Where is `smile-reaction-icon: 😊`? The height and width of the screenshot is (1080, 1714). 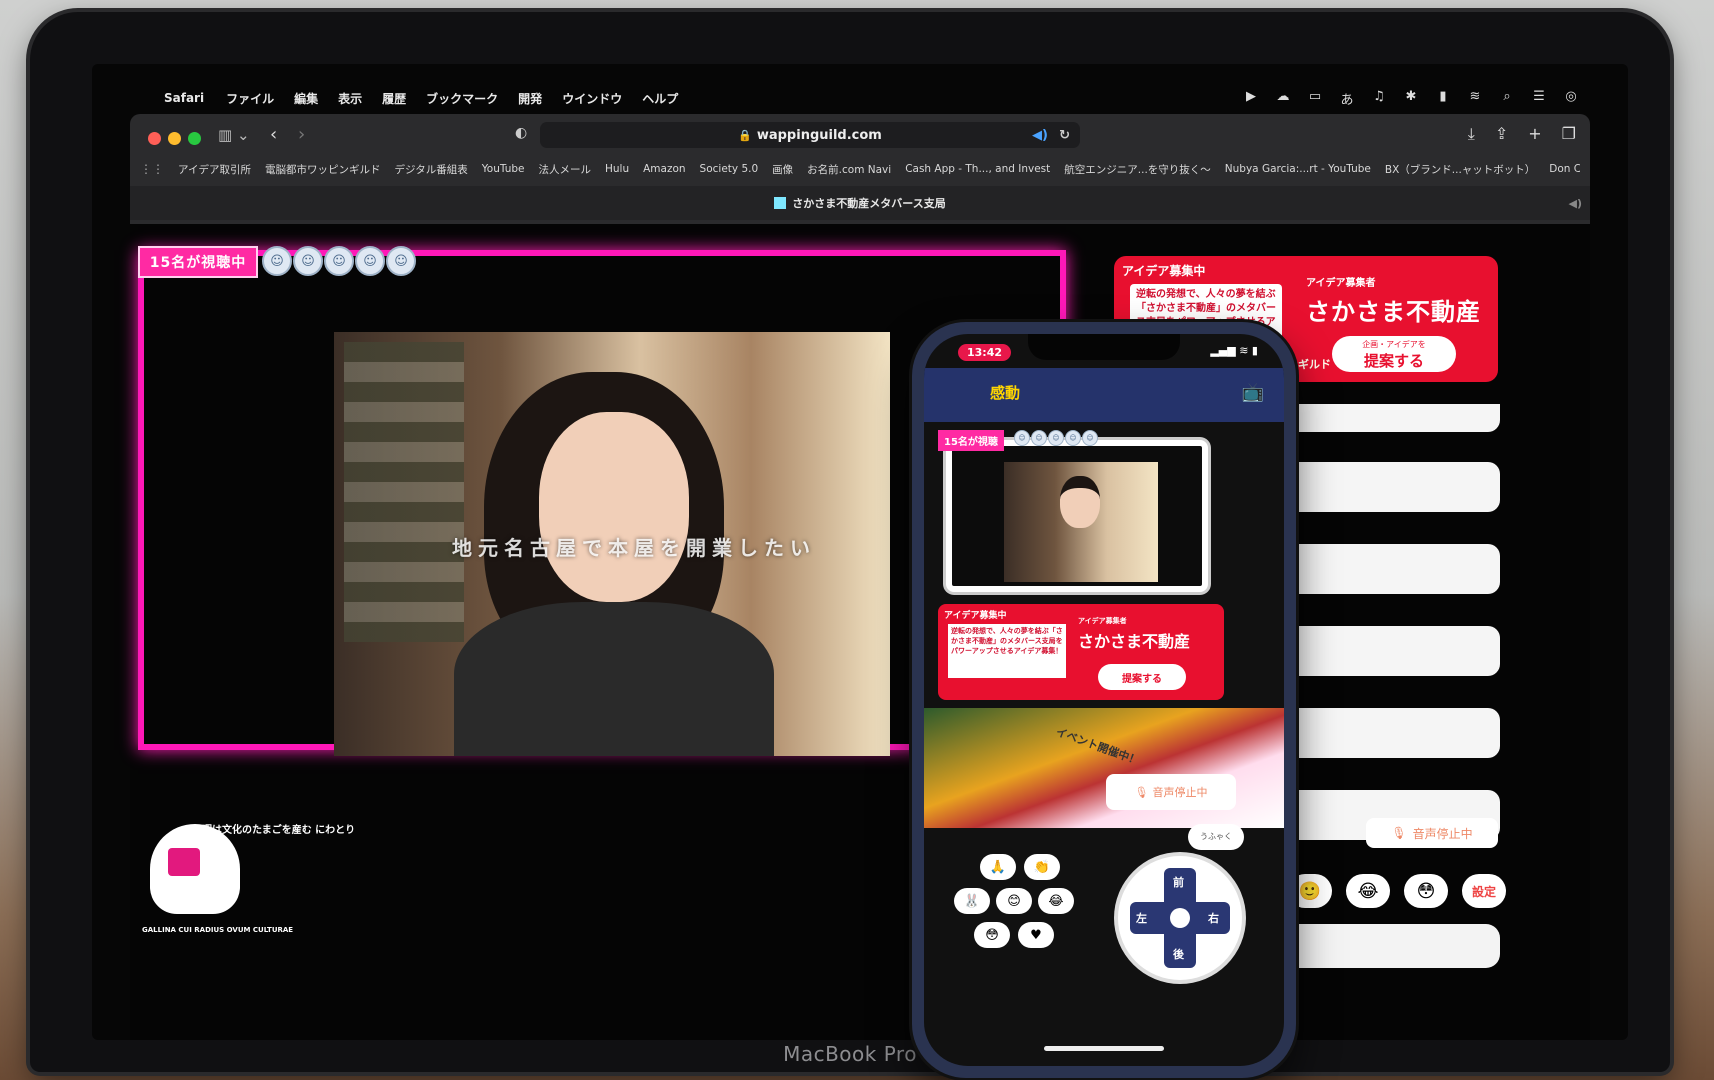
smile-reaction-icon: 😊 is located at coordinates (1014, 901).